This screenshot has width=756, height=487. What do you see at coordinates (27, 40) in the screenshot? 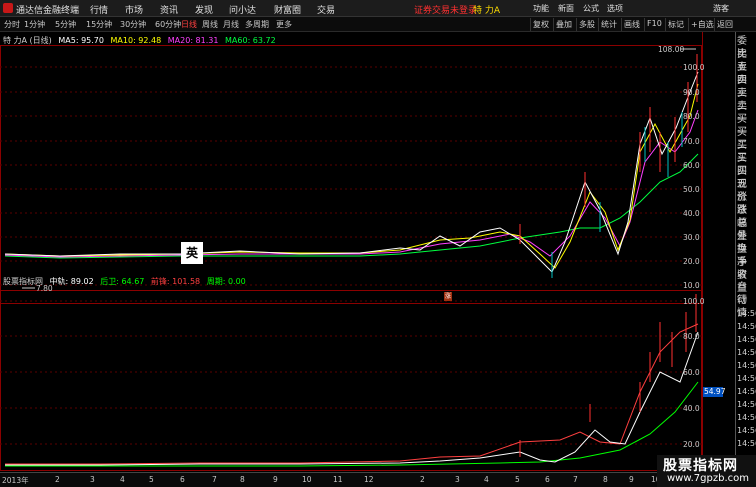
I see `legend-stock: 特 力A (日线)` at bounding box center [27, 40].